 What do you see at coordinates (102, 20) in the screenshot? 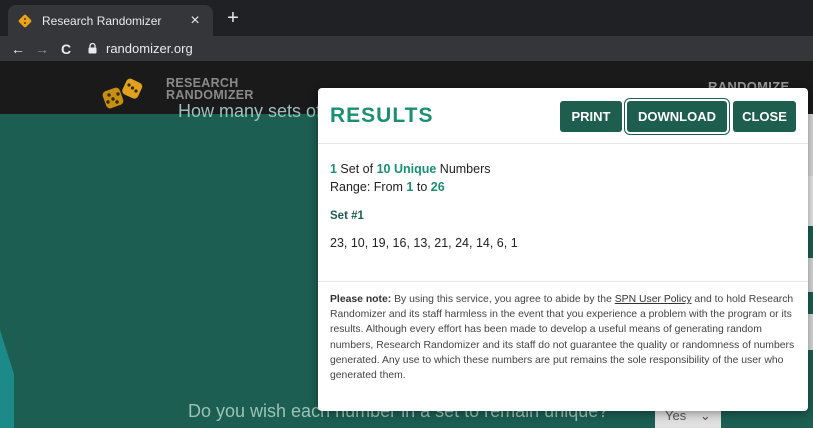
I see `tab-title: Research Randomizer` at bounding box center [102, 20].